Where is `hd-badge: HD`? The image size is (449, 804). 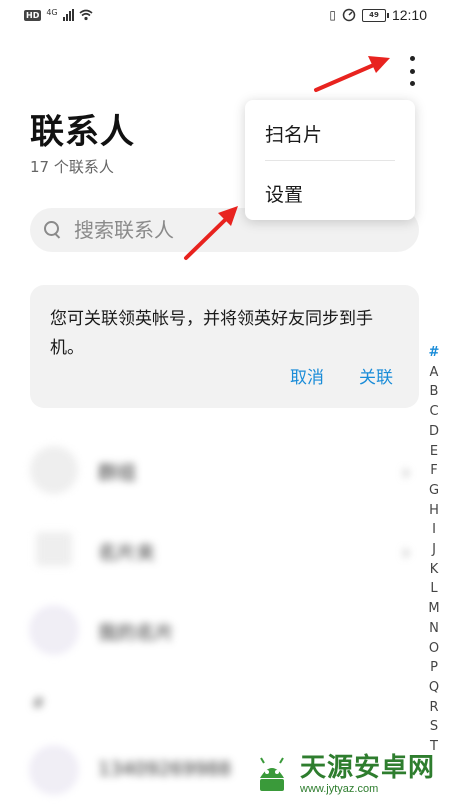 hd-badge: HD is located at coordinates (33, 15).